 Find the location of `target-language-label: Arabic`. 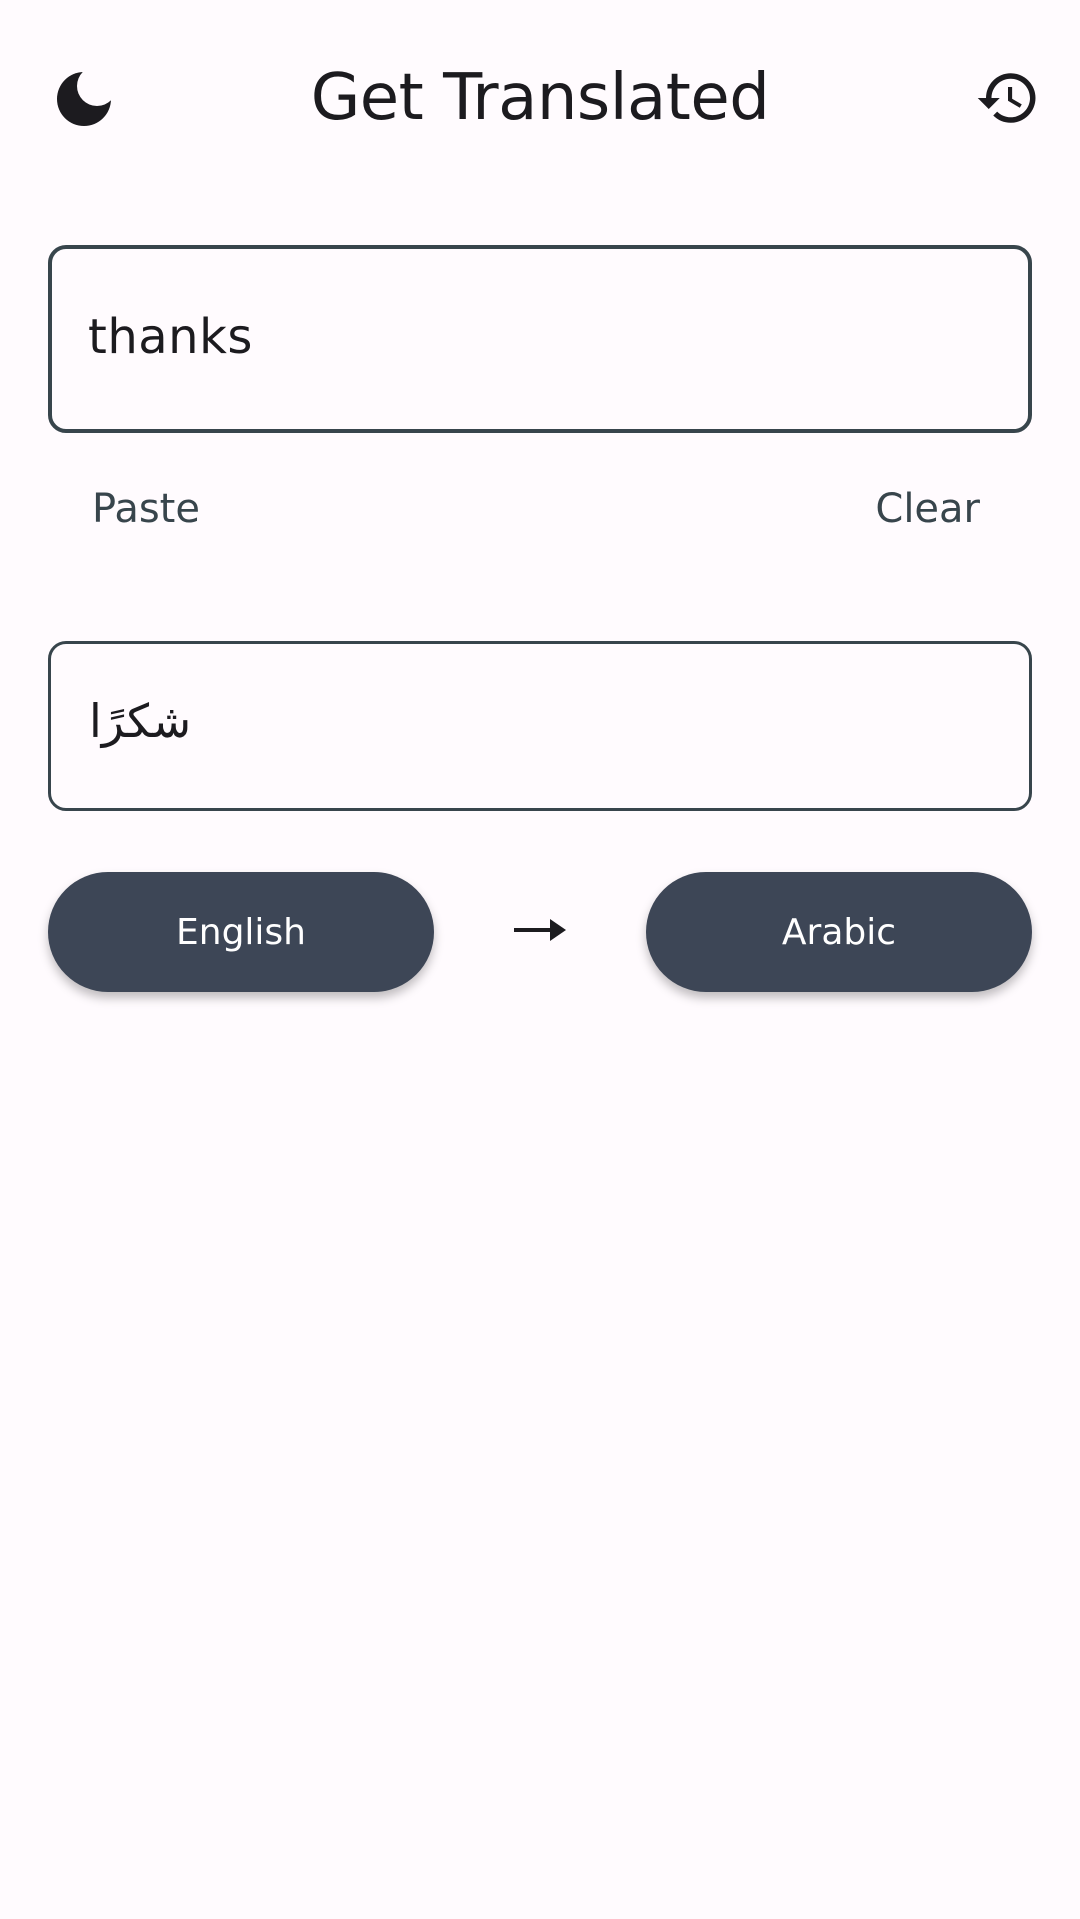

target-language-label: Arabic is located at coordinates (839, 932).